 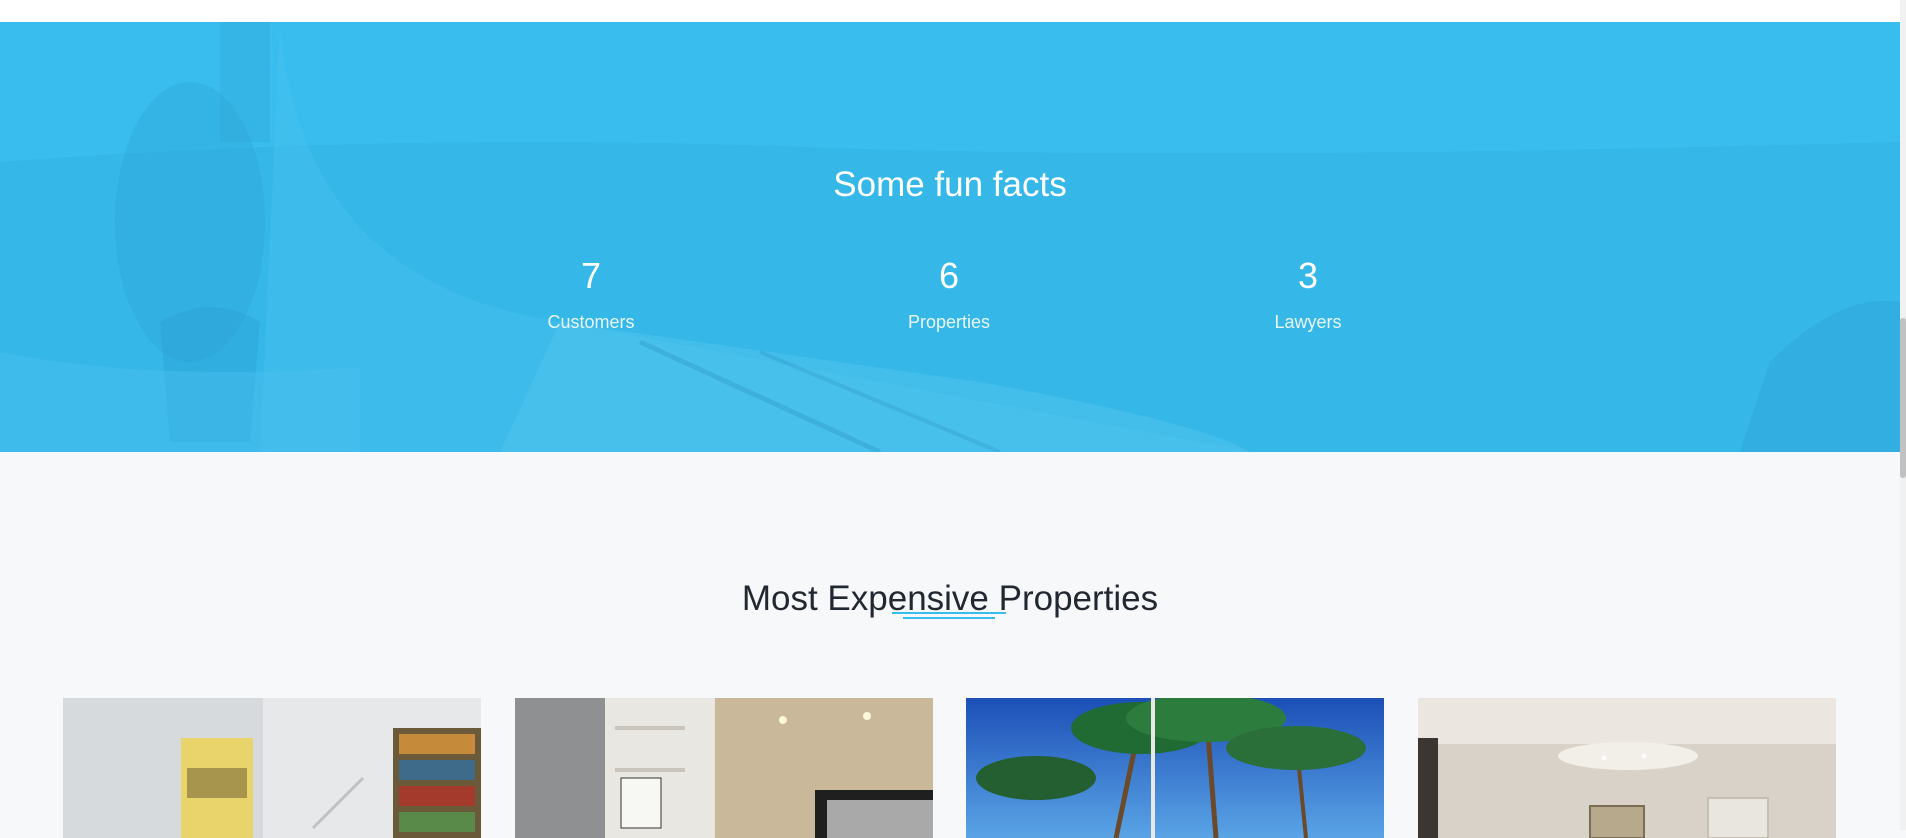 What do you see at coordinates (1308, 322) in the screenshot?
I see `fact-label: Lawyers` at bounding box center [1308, 322].